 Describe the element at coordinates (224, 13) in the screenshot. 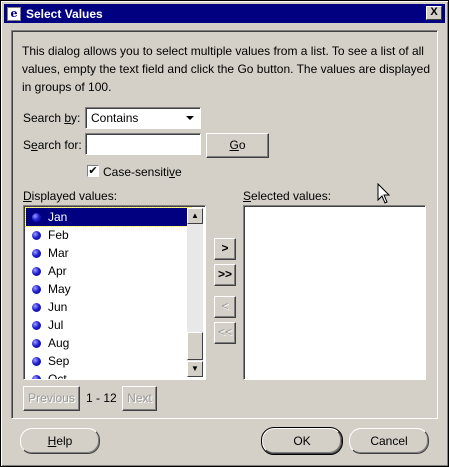

I see `title-bar: e Select Values X` at that location.